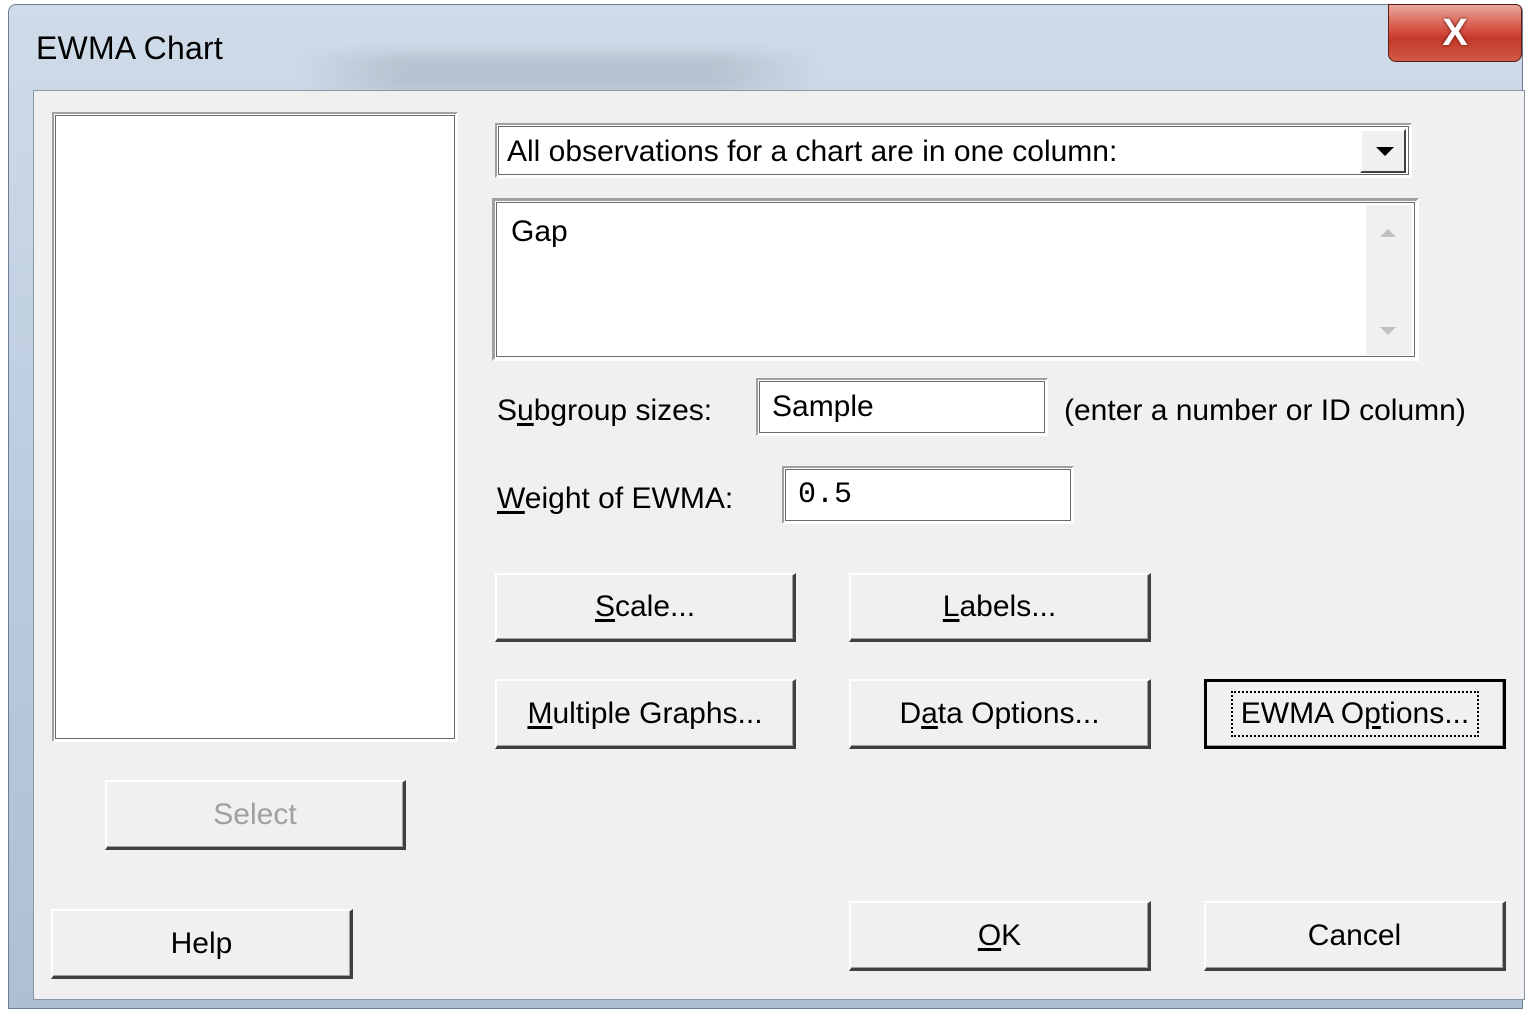 Image resolution: width=1527 pixels, height=1013 pixels. What do you see at coordinates (1388, 233) in the screenshot?
I see `scroll-up-icon` at bounding box center [1388, 233].